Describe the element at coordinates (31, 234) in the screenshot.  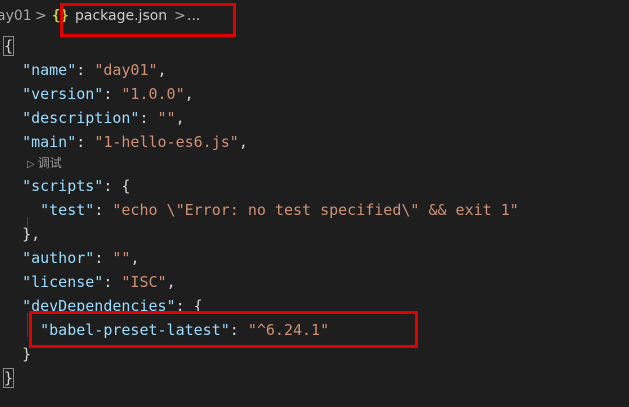
I see `json-punct: },` at that location.